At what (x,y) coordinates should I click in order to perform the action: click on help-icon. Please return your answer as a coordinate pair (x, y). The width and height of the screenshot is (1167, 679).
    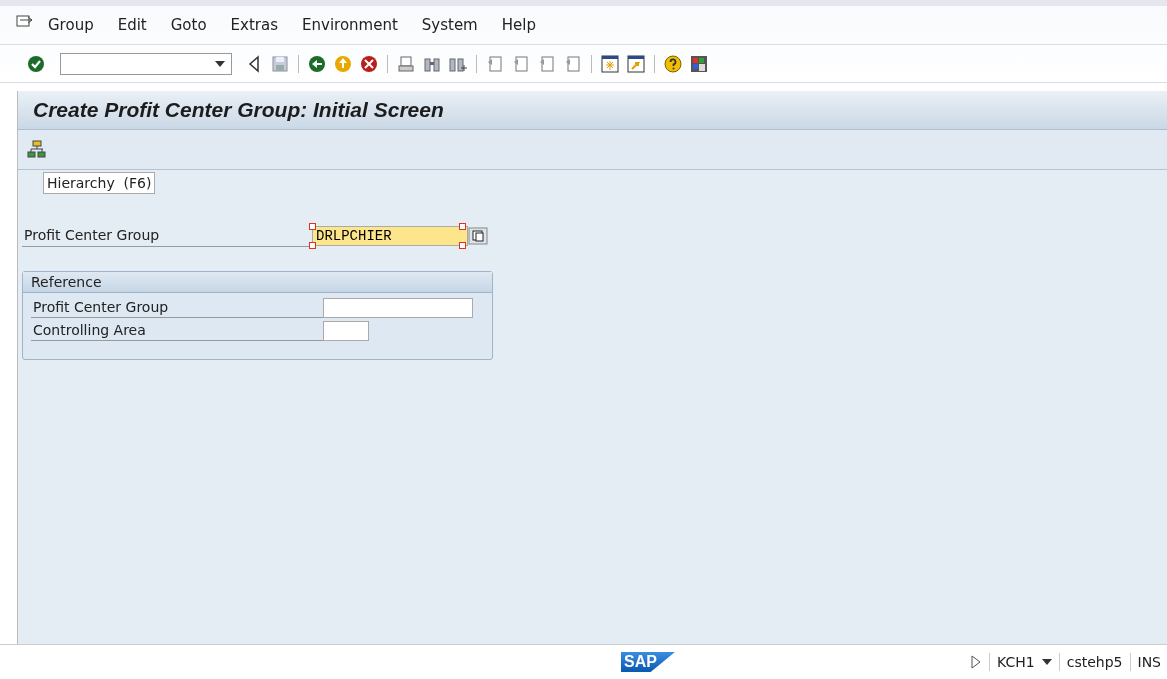
    Looking at the image, I should click on (673, 63).